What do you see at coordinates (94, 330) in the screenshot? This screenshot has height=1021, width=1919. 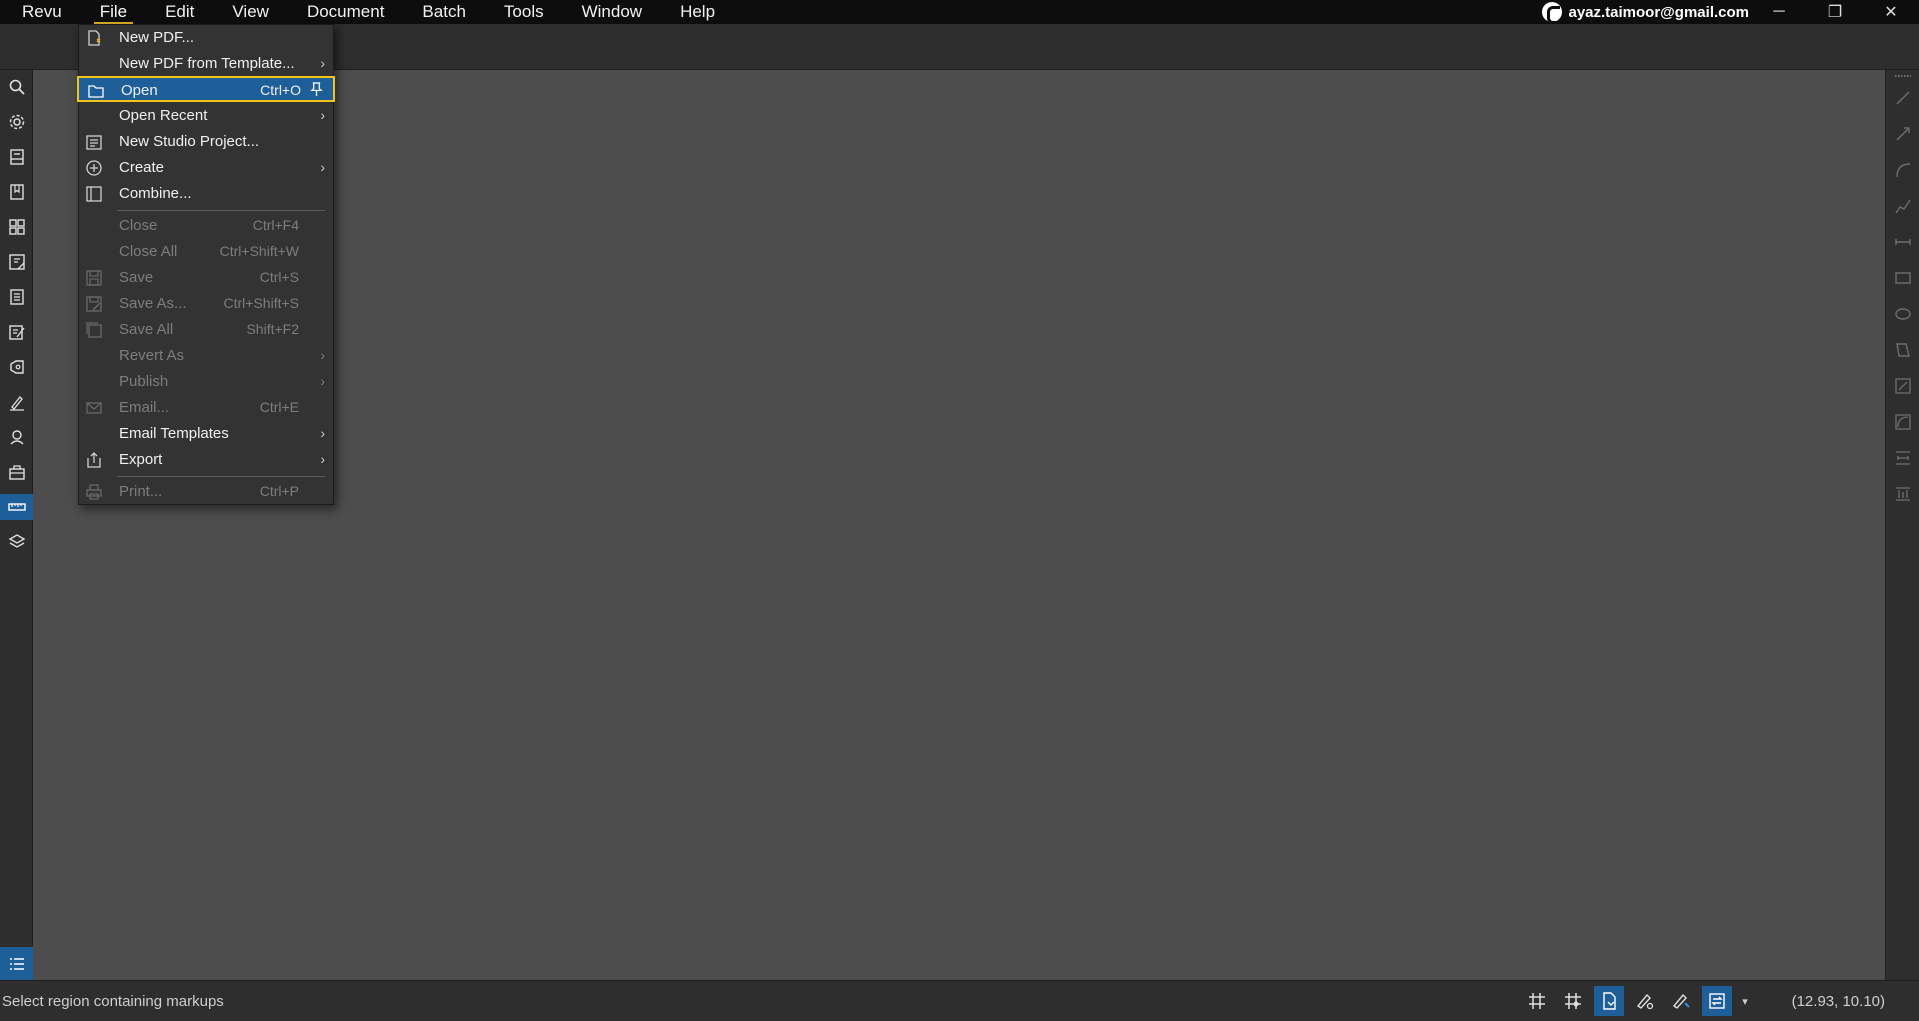 I see `save-all-icon` at bounding box center [94, 330].